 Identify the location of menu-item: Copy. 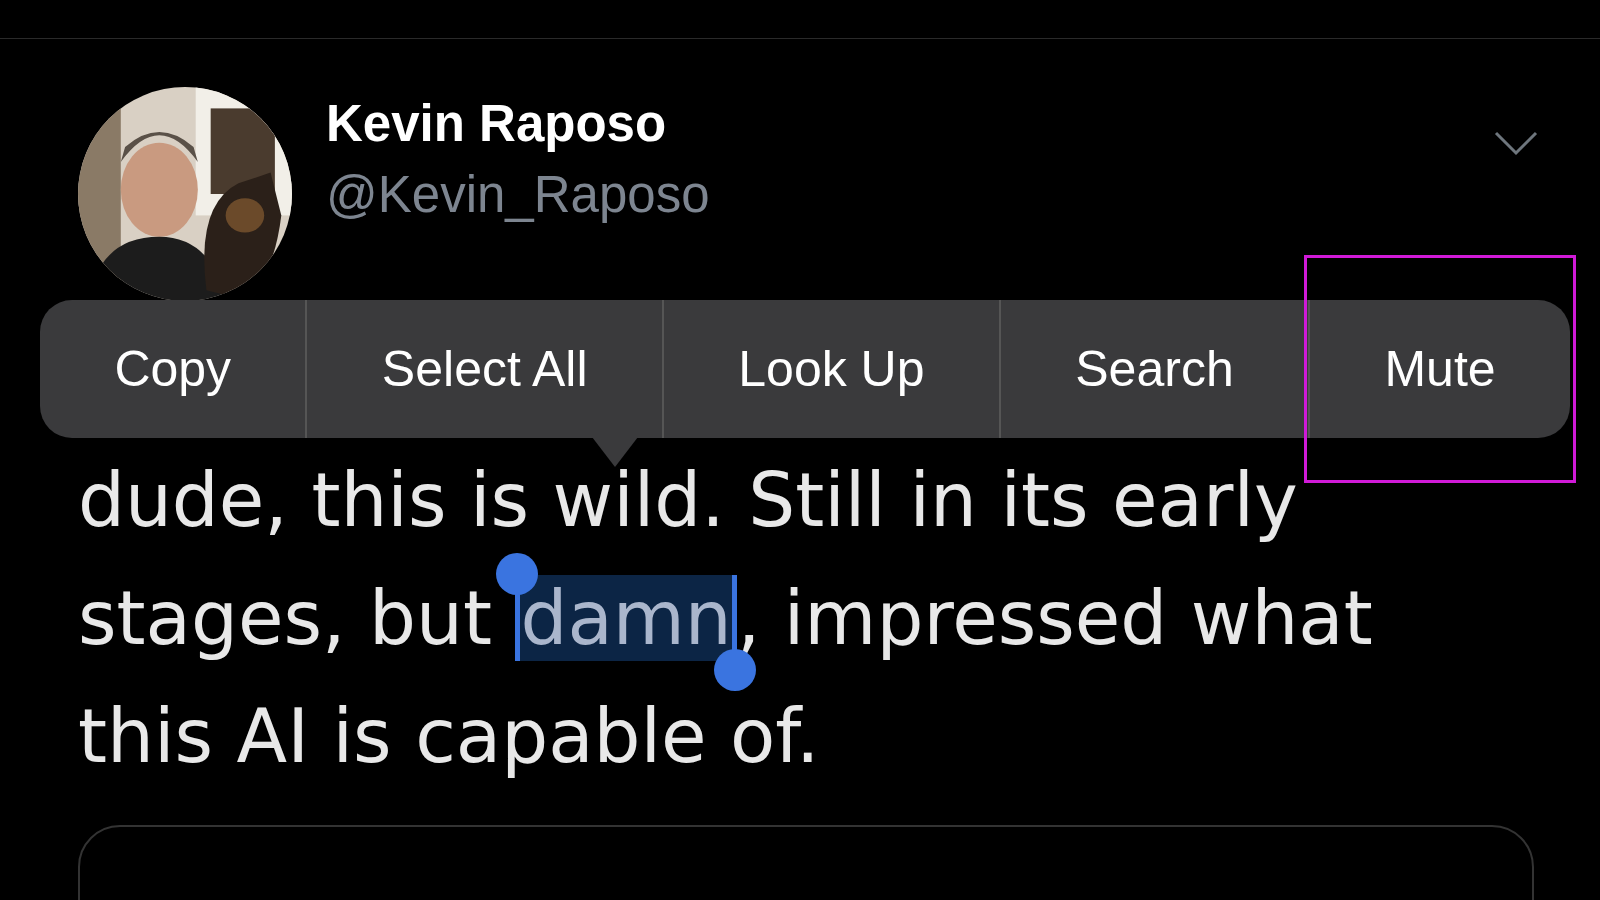
(173, 369).